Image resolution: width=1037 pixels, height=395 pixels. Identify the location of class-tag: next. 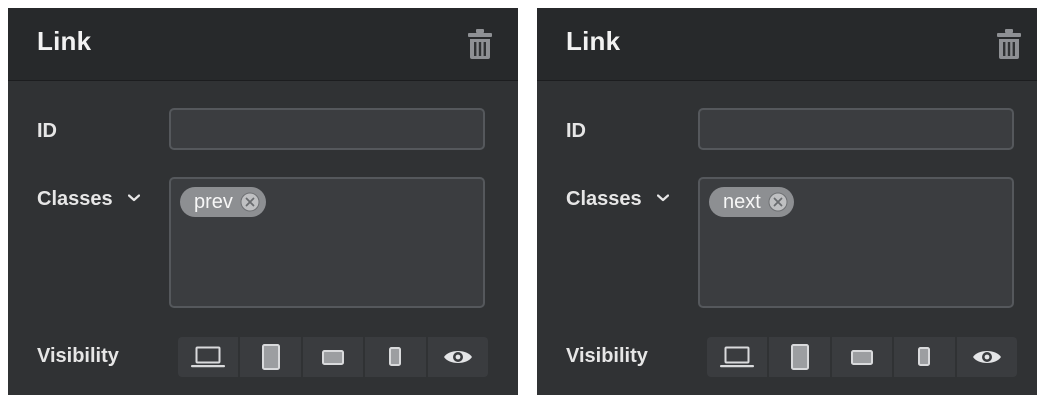
(751, 202).